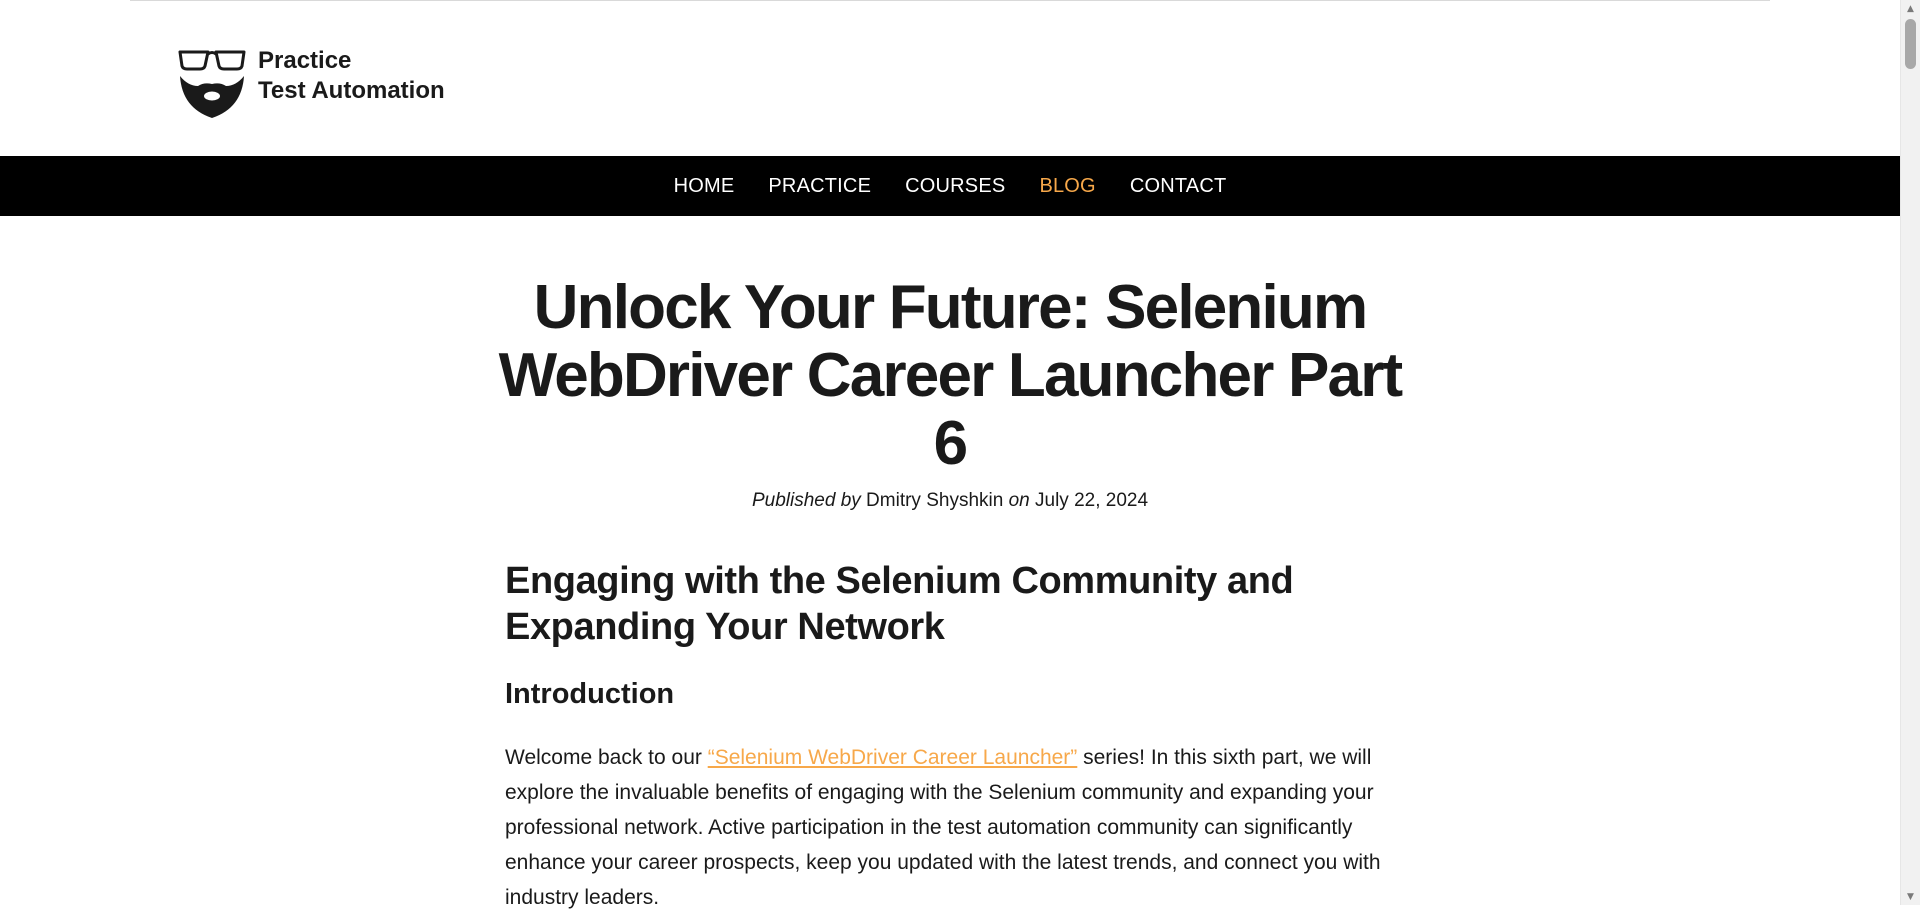  I want to click on nav-item-home: HOME, so click(704, 186).